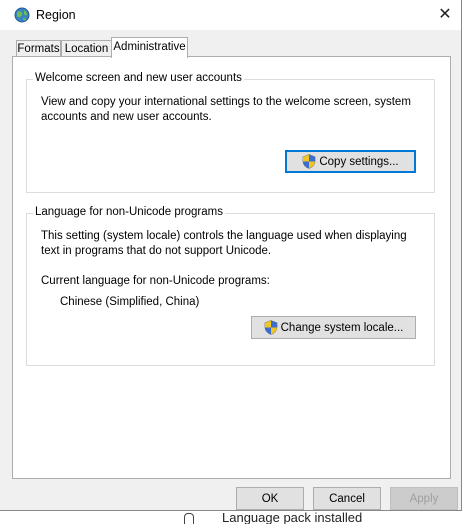  I want to click on background-window-bottom-strip: Language pack installed, so click(237, 518).